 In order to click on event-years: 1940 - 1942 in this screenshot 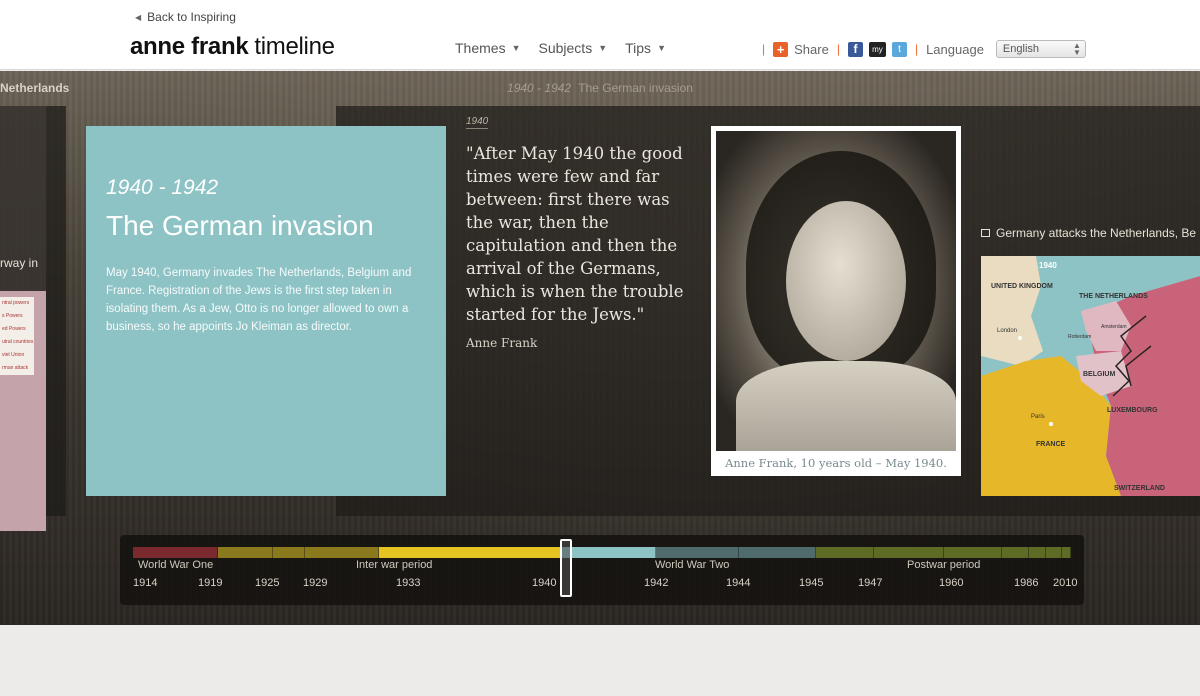, I will do `click(162, 187)`.